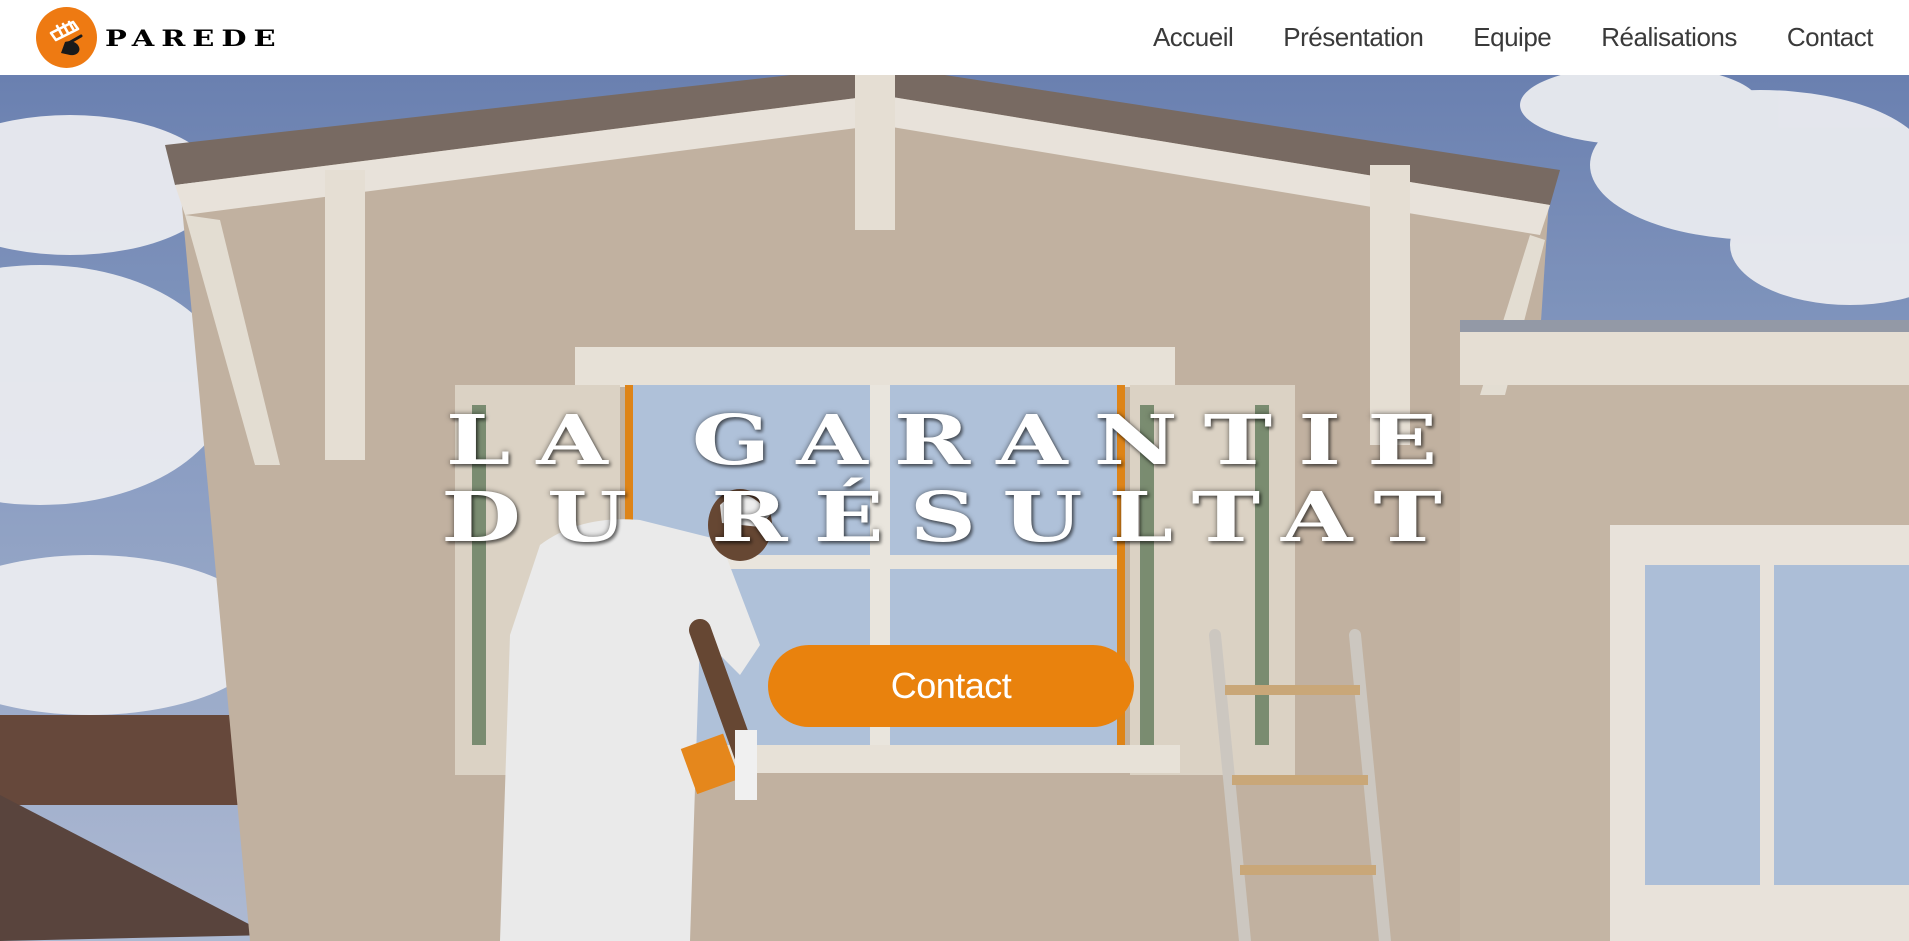 The height and width of the screenshot is (941, 1909). Describe the element at coordinates (951, 686) in the screenshot. I see `contact-button: Contact` at that location.